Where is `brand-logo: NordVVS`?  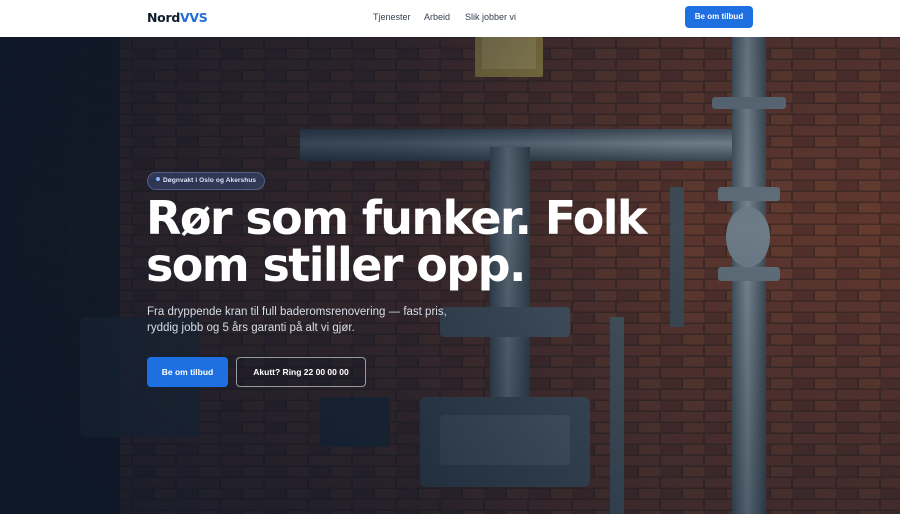 brand-logo: NordVVS is located at coordinates (177, 17).